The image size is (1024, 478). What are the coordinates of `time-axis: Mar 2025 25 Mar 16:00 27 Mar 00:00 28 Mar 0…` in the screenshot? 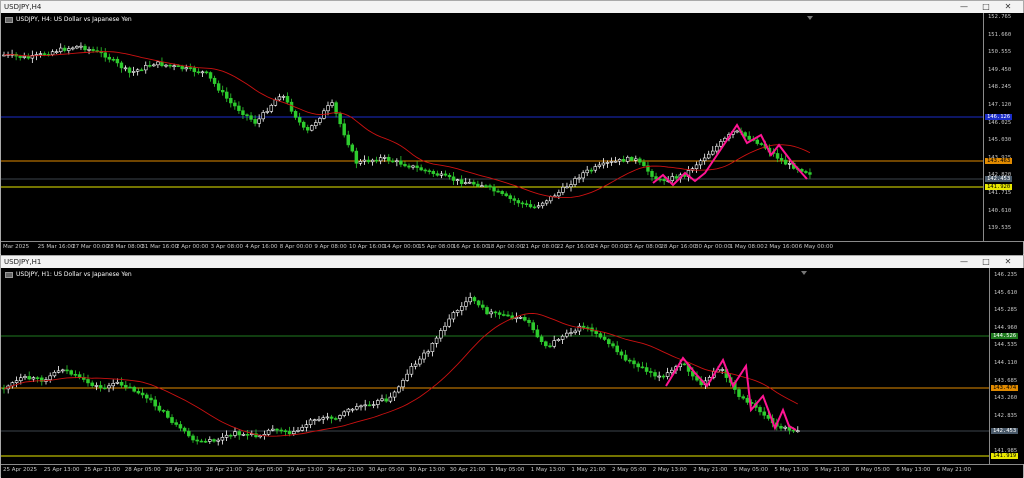 It's located at (512, 248).